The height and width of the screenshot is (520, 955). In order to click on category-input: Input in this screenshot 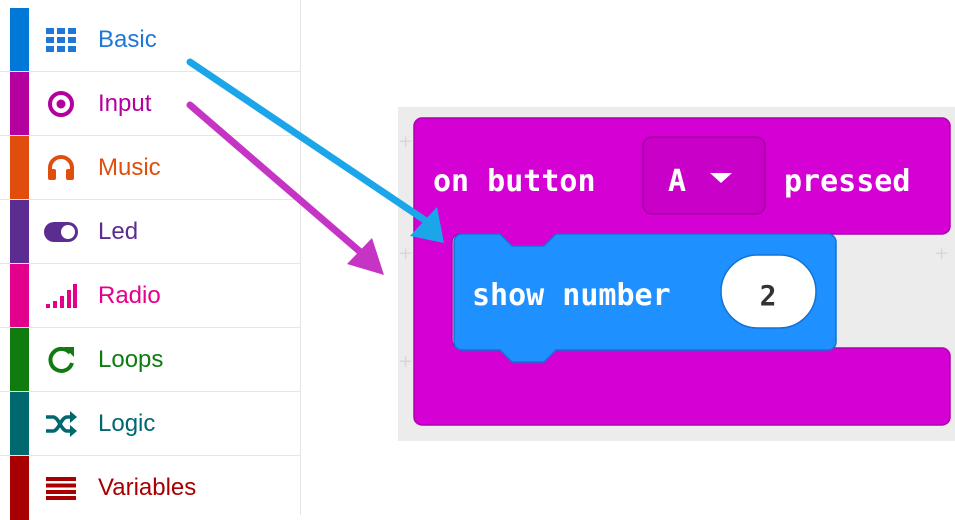, I will do `click(150, 104)`.